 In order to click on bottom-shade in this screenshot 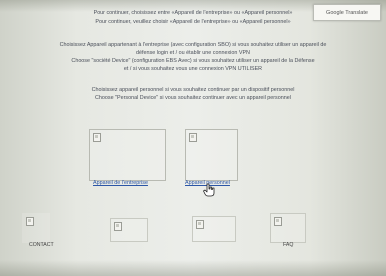, I will do `click(193, 268)`.